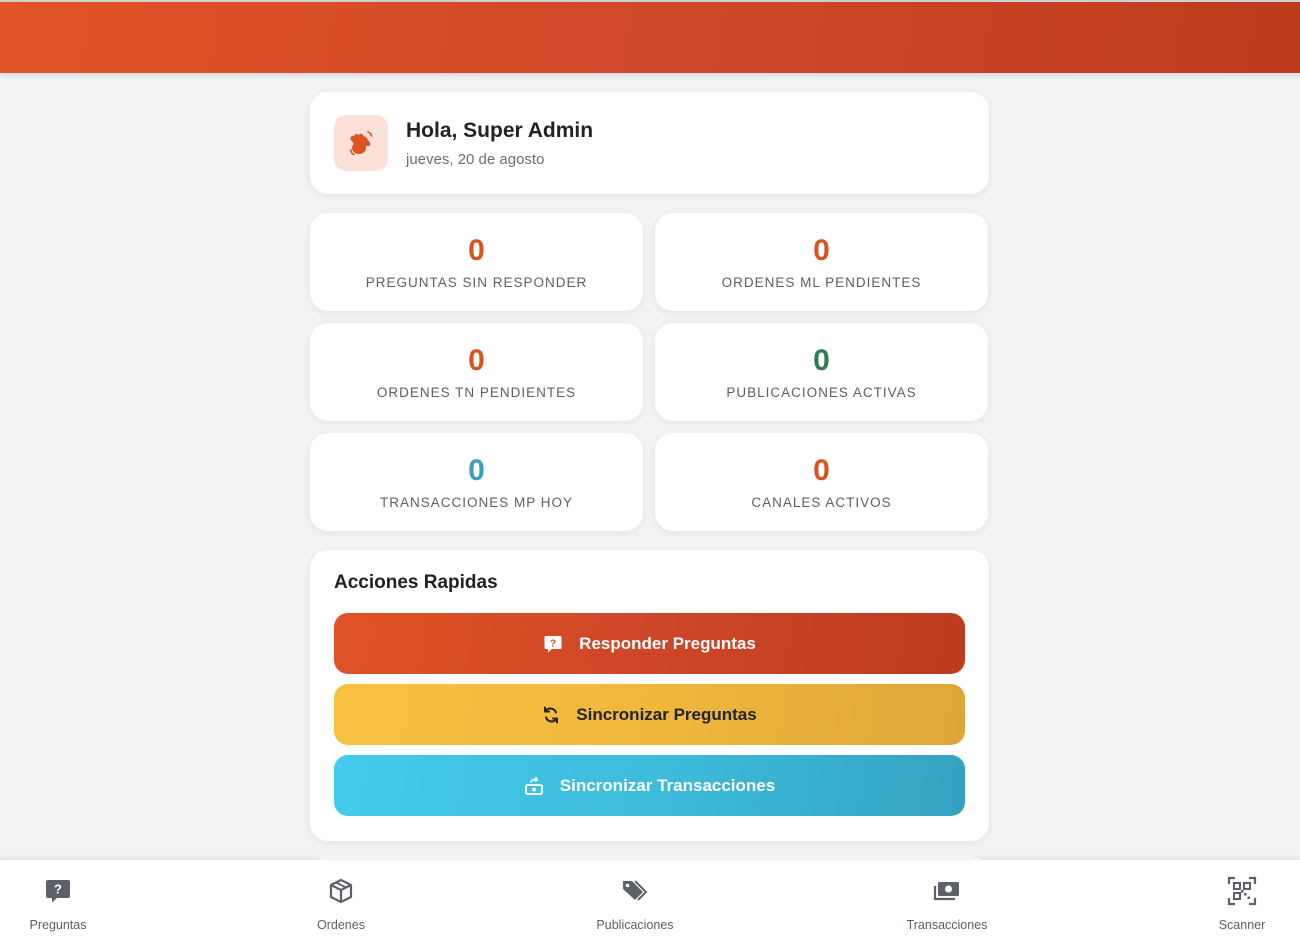 This screenshot has width=1300, height=936. Describe the element at coordinates (475, 159) in the screenshot. I see `greeting-date: jueves, 20 de agosto` at that location.